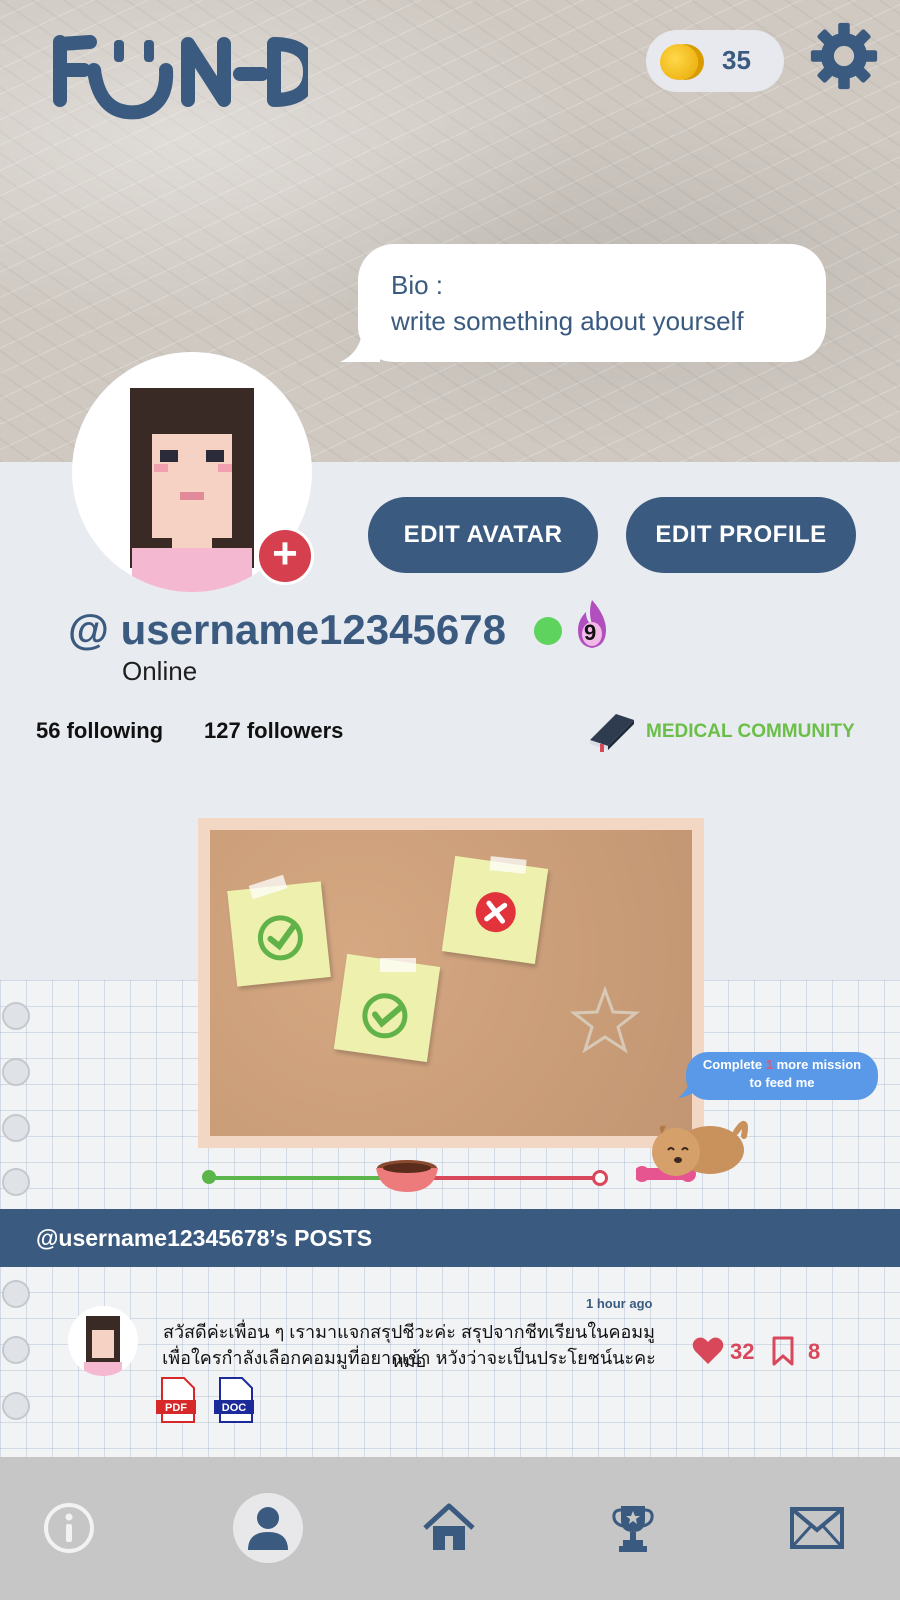  I want to click on mission-note-failed, so click(495, 910).